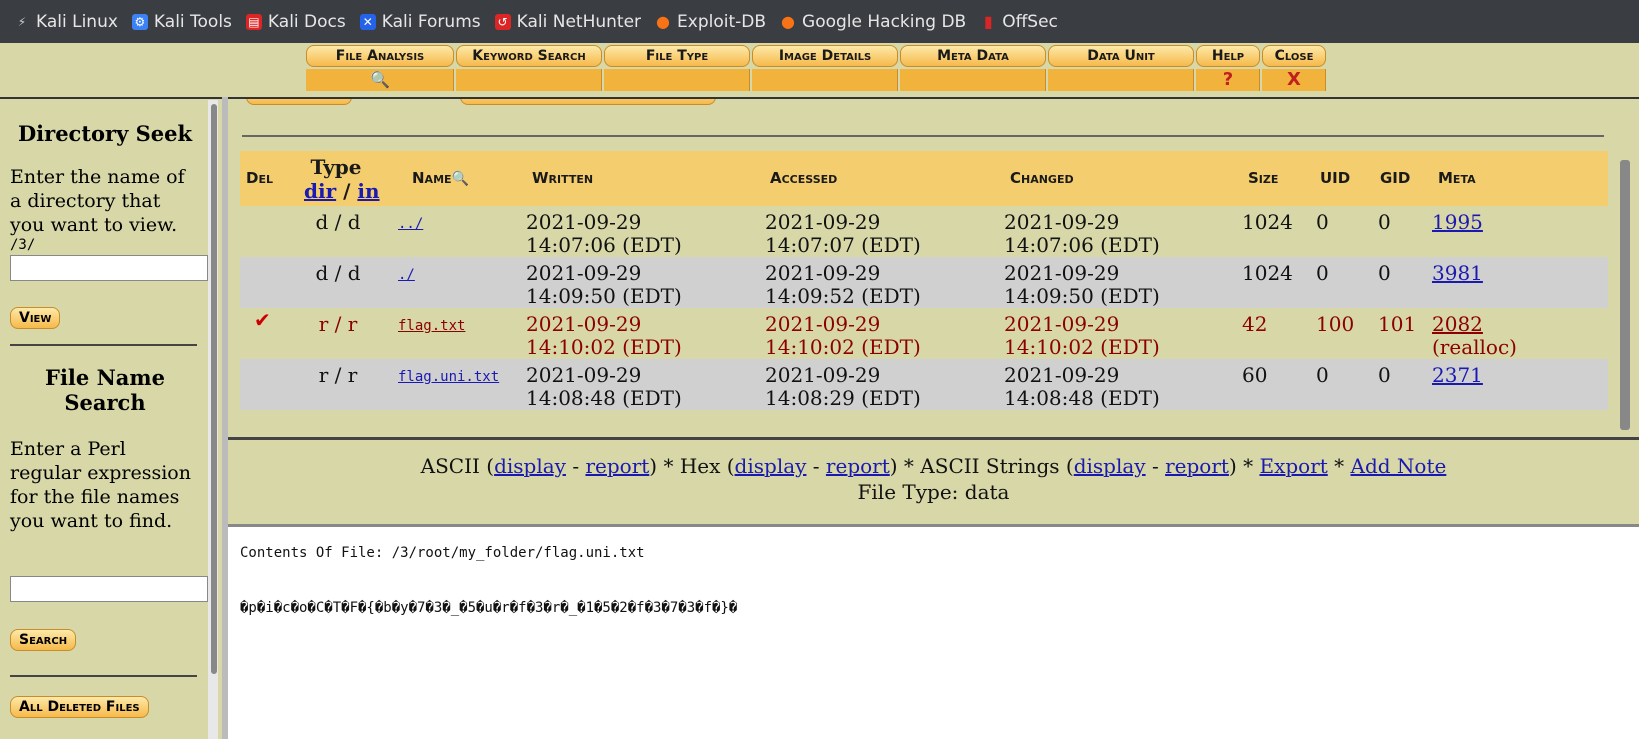  I want to click on written-time: 14:07:06 (EDT), so click(604, 245).